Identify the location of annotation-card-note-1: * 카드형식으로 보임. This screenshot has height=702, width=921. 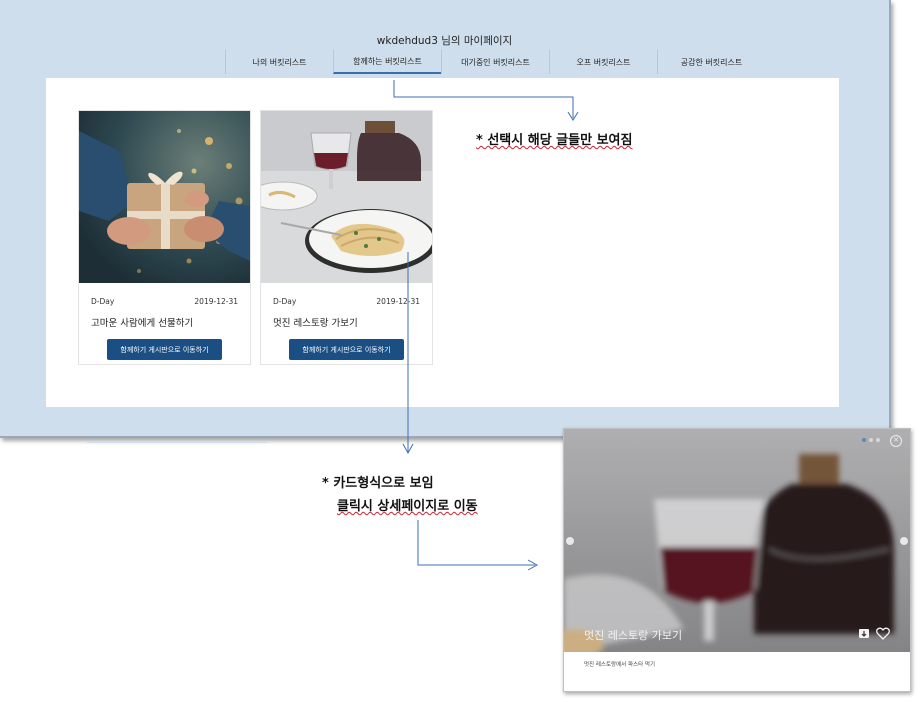
(378, 483).